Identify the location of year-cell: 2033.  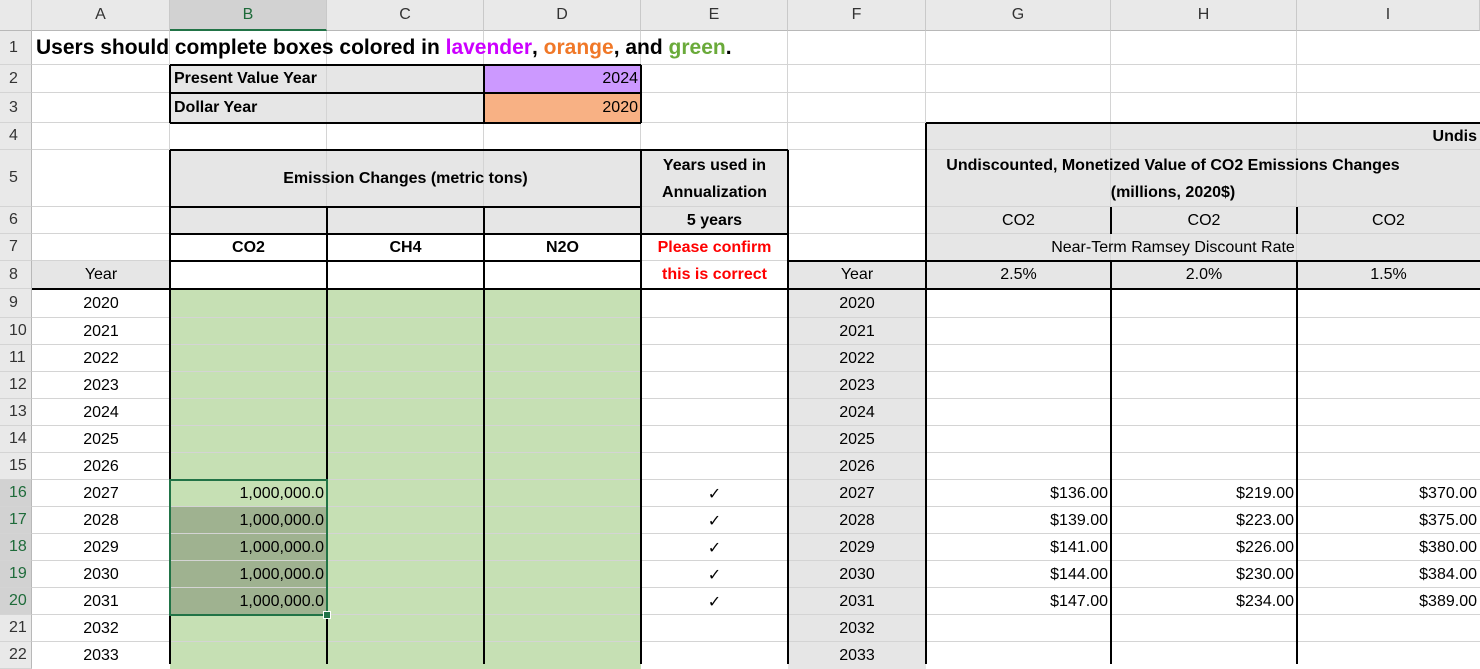
(101, 655).